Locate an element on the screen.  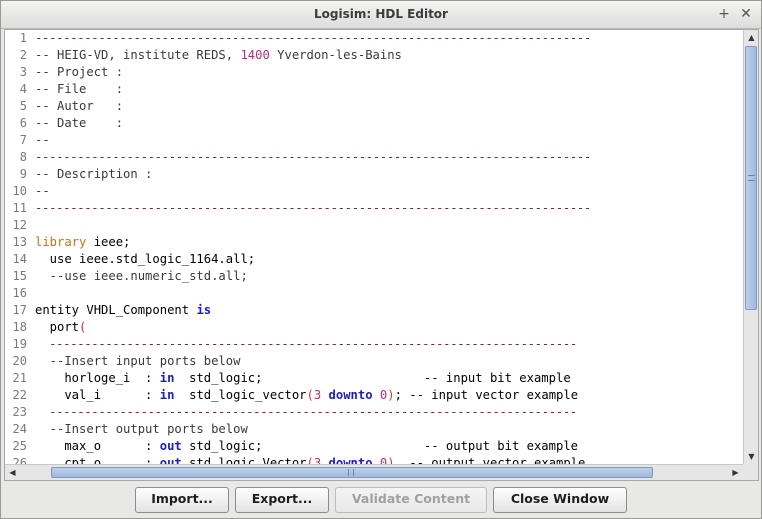
window-title: Logisim: HDL Editor is located at coordinates (381, 14).